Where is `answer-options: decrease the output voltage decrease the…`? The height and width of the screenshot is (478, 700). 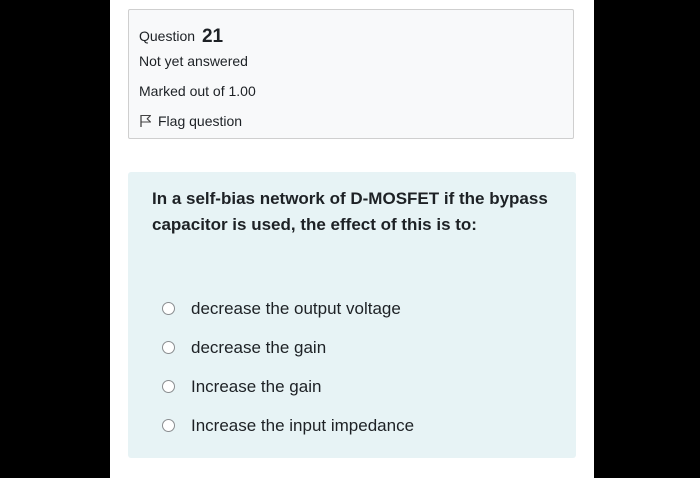 answer-options: decrease the output voltage decrease the… is located at coordinates (288, 367).